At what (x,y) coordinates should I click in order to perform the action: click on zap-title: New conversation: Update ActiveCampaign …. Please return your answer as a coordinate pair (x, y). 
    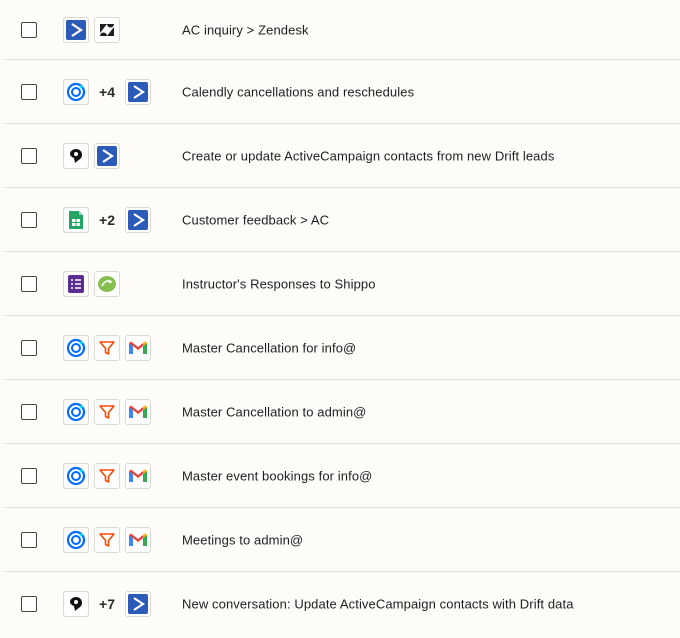
    Looking at the image, I should click on (378, 604).